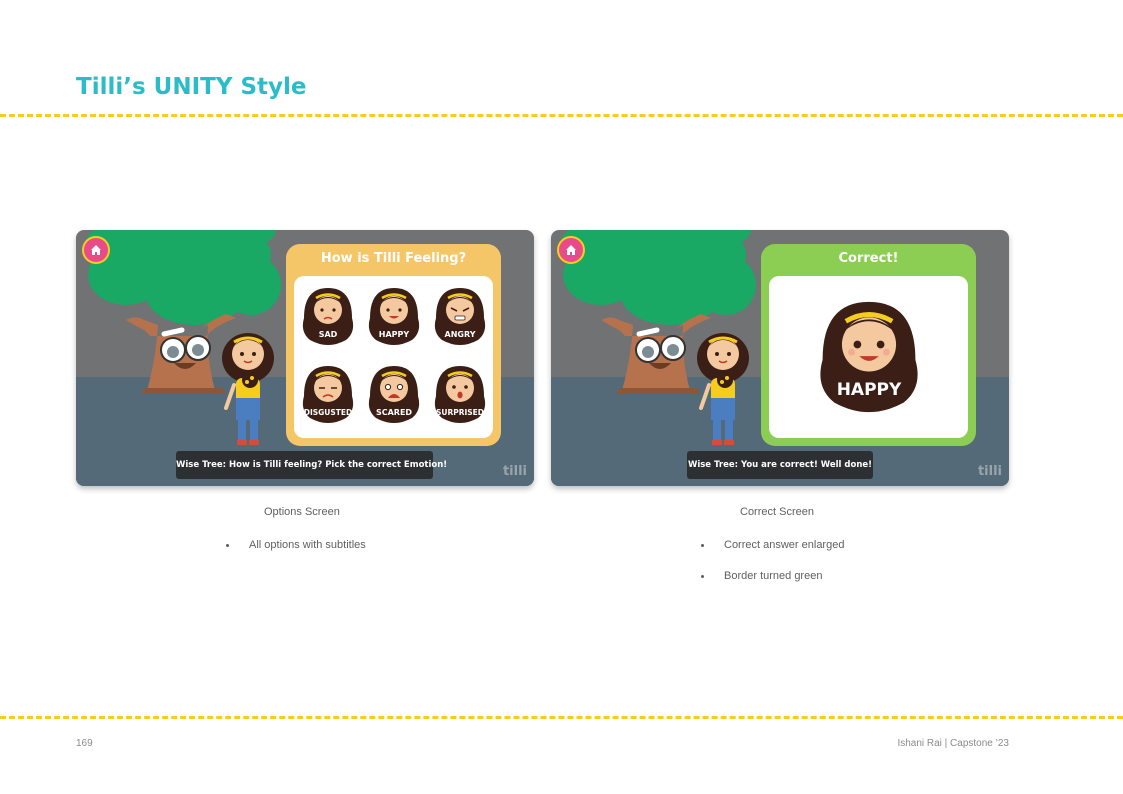 Image resolution: width=1123 pixels, height=794 pixels. Describe the element at coordinates (394, 395) in the screenshot. I see `face-option-scared: SCARED` at that location.